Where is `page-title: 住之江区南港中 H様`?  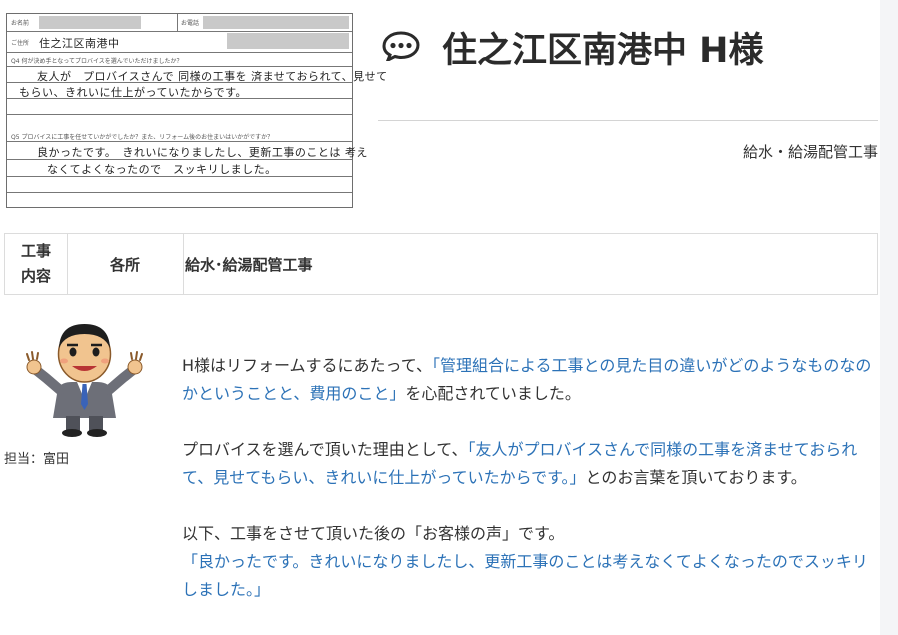 page-title: 住之江区南港中 H様 is located at coordinates (603, 51).